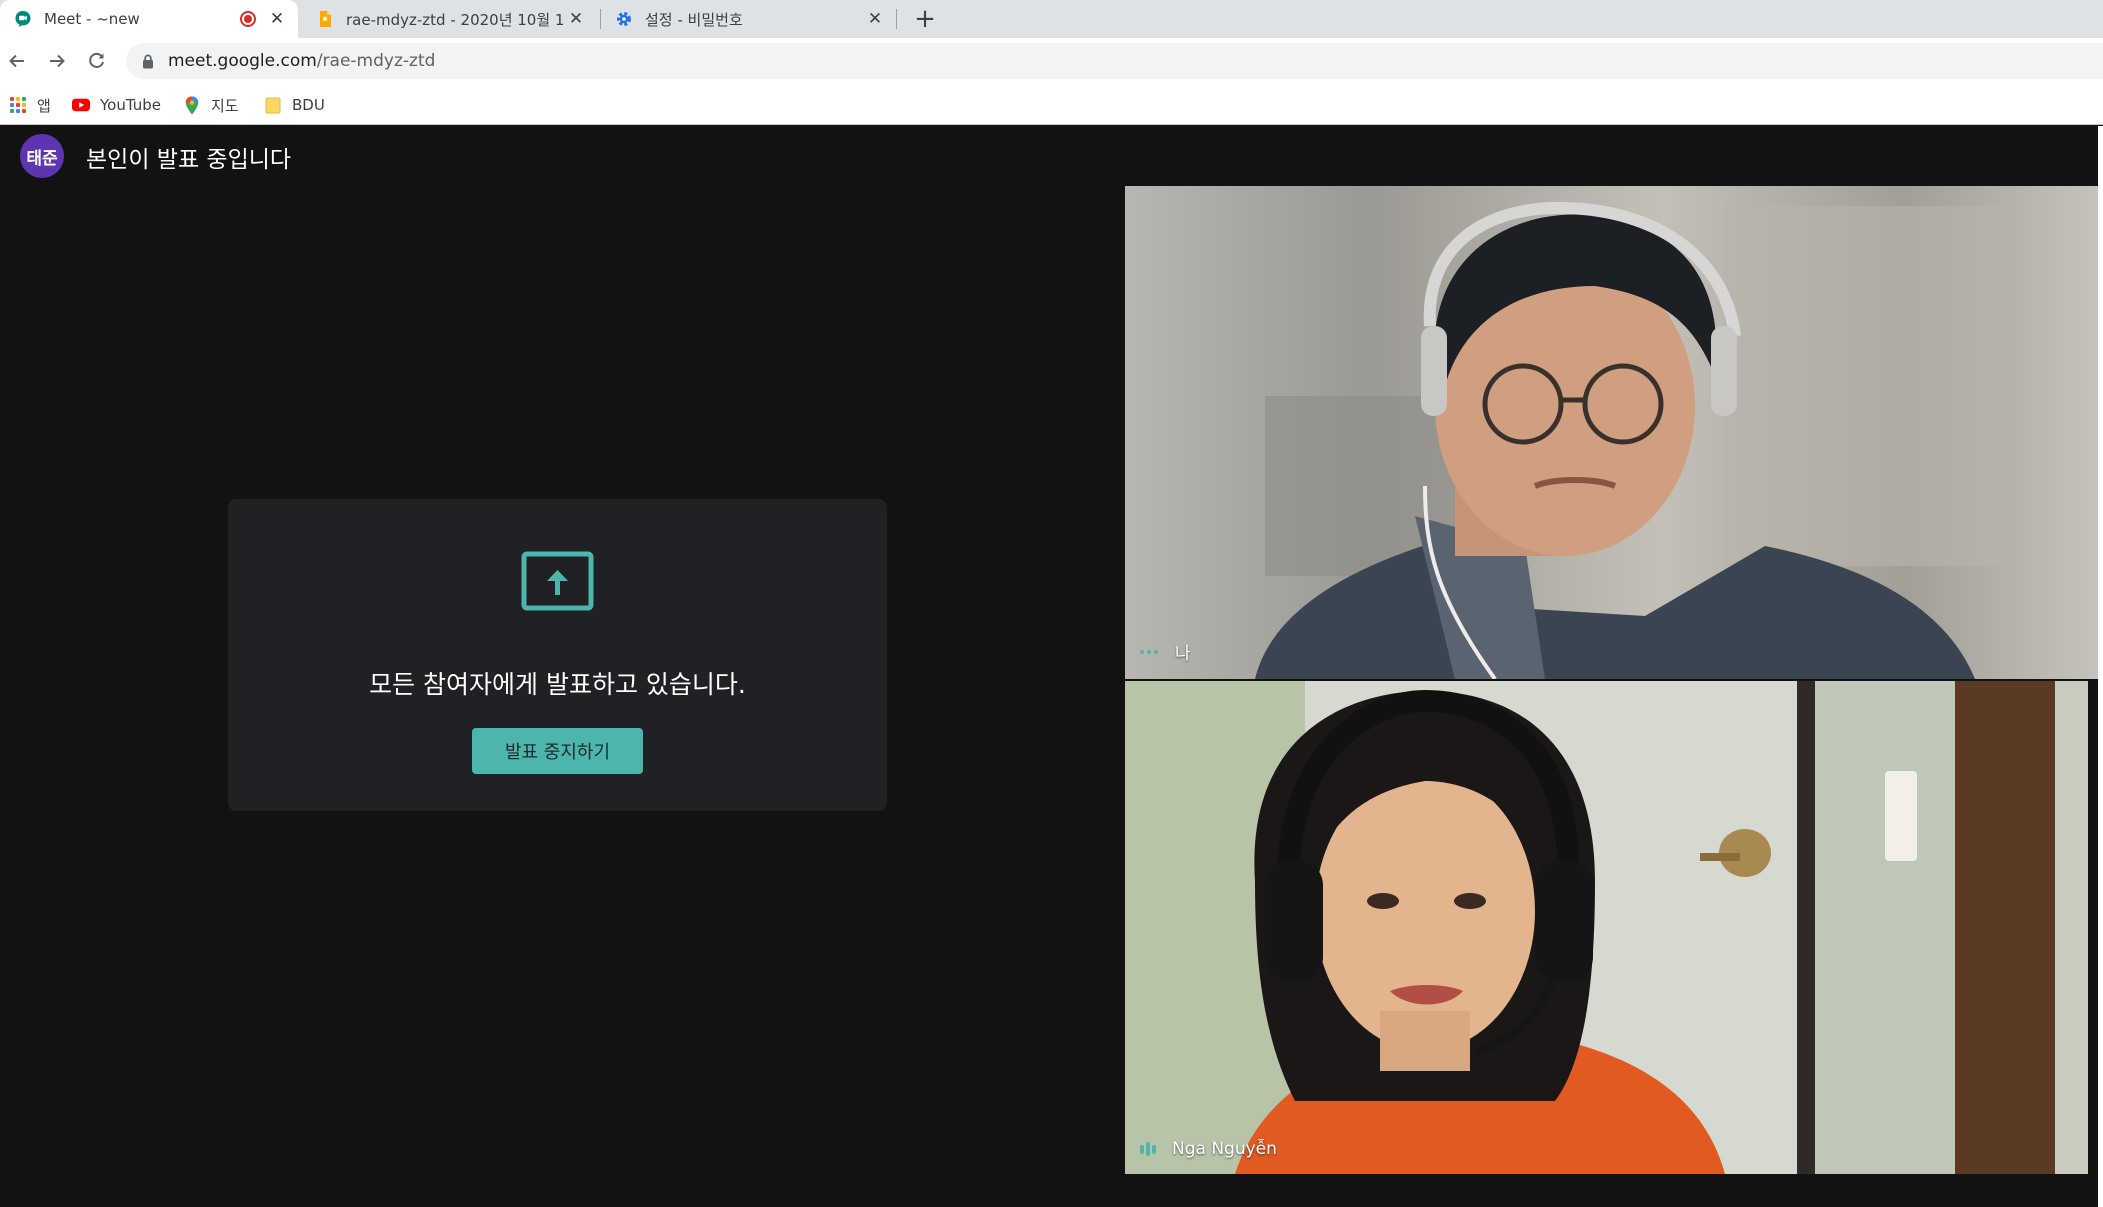 This screenshot has height=1207, width=2103. What do you see at coordinates (225, 105) in the screenshot?
I see `bookmark-label: 지도` at bounding box center [225, 105].